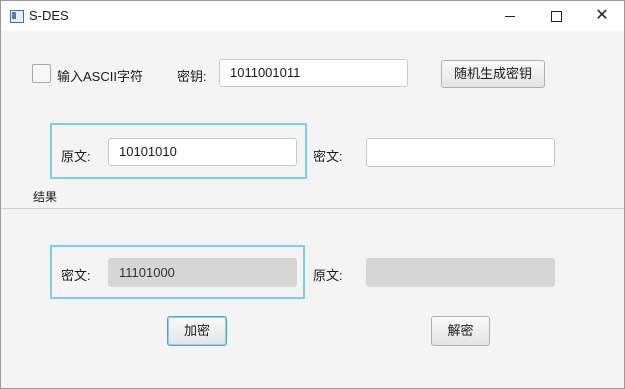  Describe the element at coordinates (328, 156) in the screenshot. I see `ciphertext-input-label: 密文:` at that location.